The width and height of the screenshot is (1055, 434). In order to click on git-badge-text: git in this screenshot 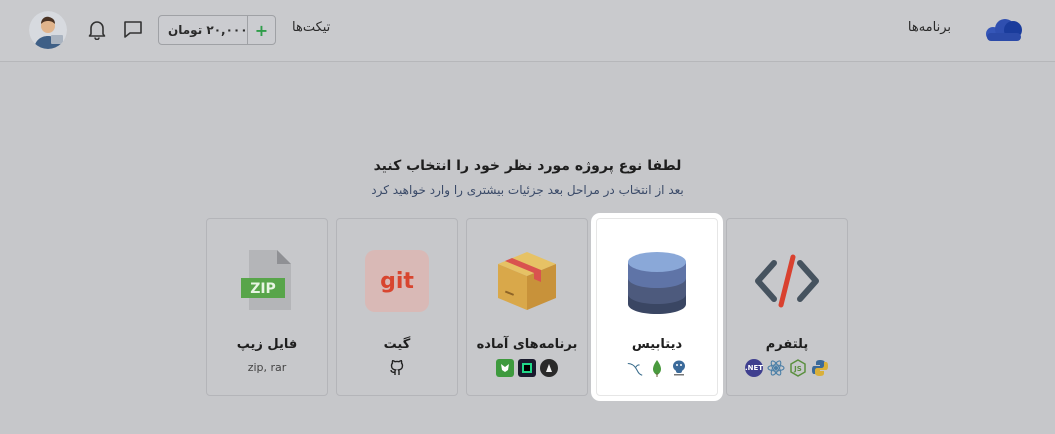, I will do `click(397, 281)`.